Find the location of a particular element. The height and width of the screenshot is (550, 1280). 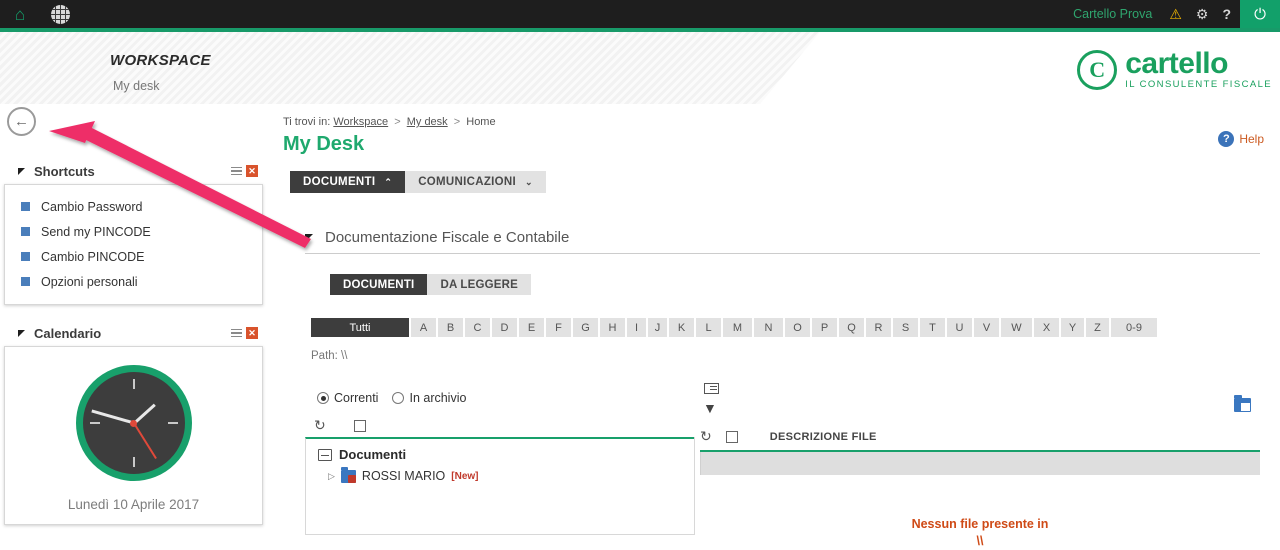

calendar-panel: Calendario ✕ Lunedì 10 Aprile 2017 is located at coordinates (133, 422).